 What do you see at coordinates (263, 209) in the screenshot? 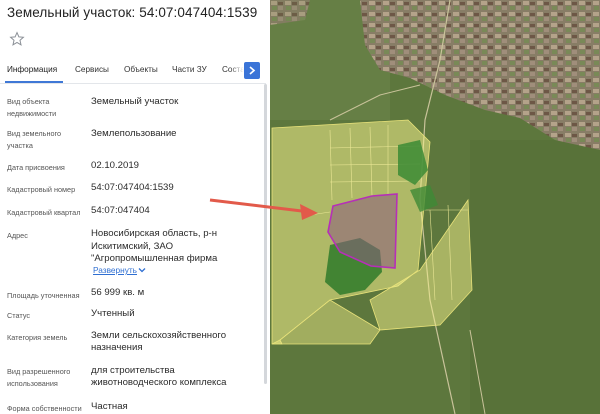
I see `arrow-icon` at bounding box center [263, 209].